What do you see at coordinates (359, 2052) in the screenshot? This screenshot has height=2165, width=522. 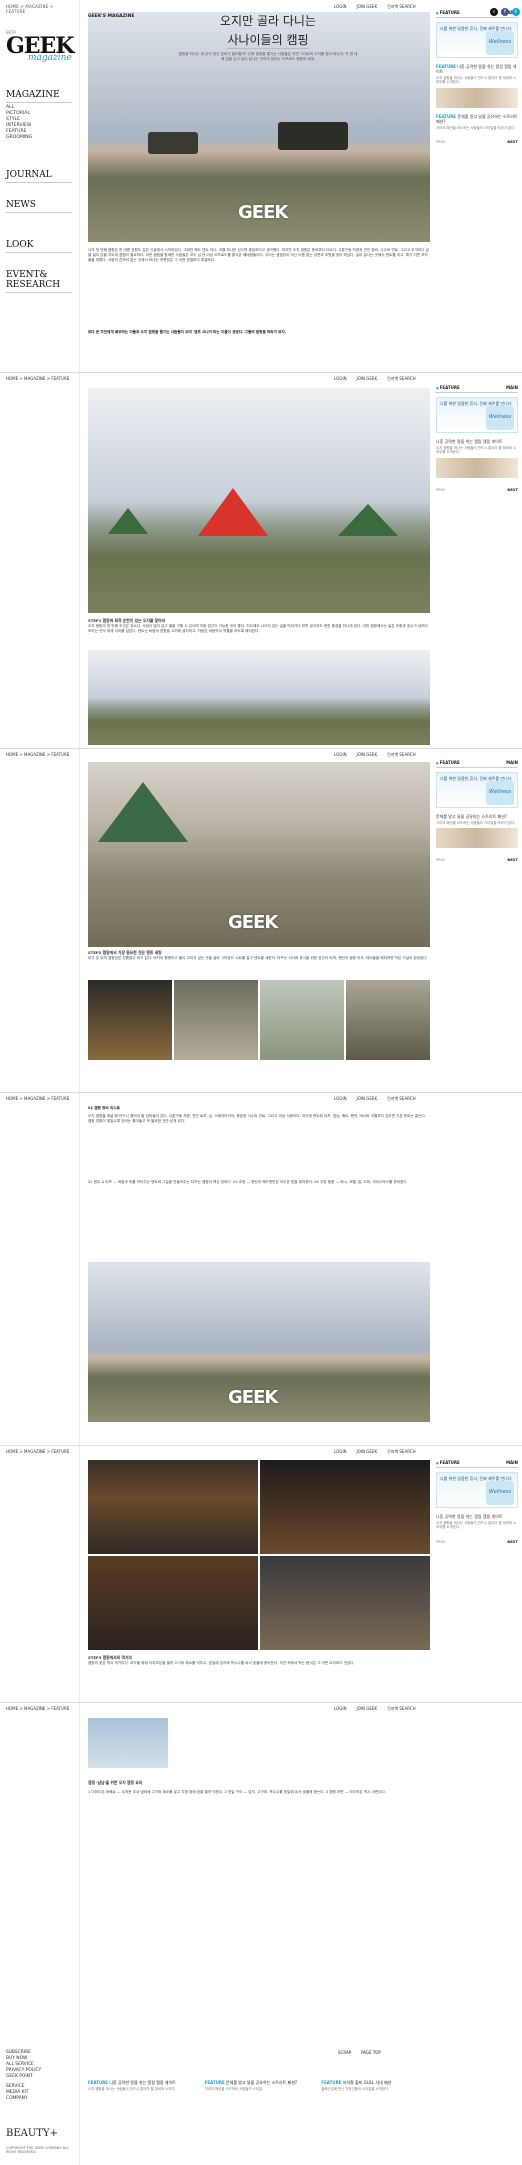 I see `article-actions: SCRAP PAGE TOP` at bounding box center [359, 2052].